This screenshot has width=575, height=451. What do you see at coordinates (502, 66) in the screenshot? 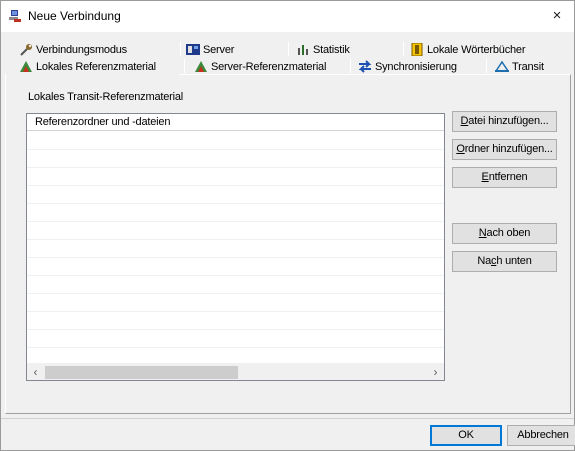
I see `transit-icon` at bounding box center [502, 66].